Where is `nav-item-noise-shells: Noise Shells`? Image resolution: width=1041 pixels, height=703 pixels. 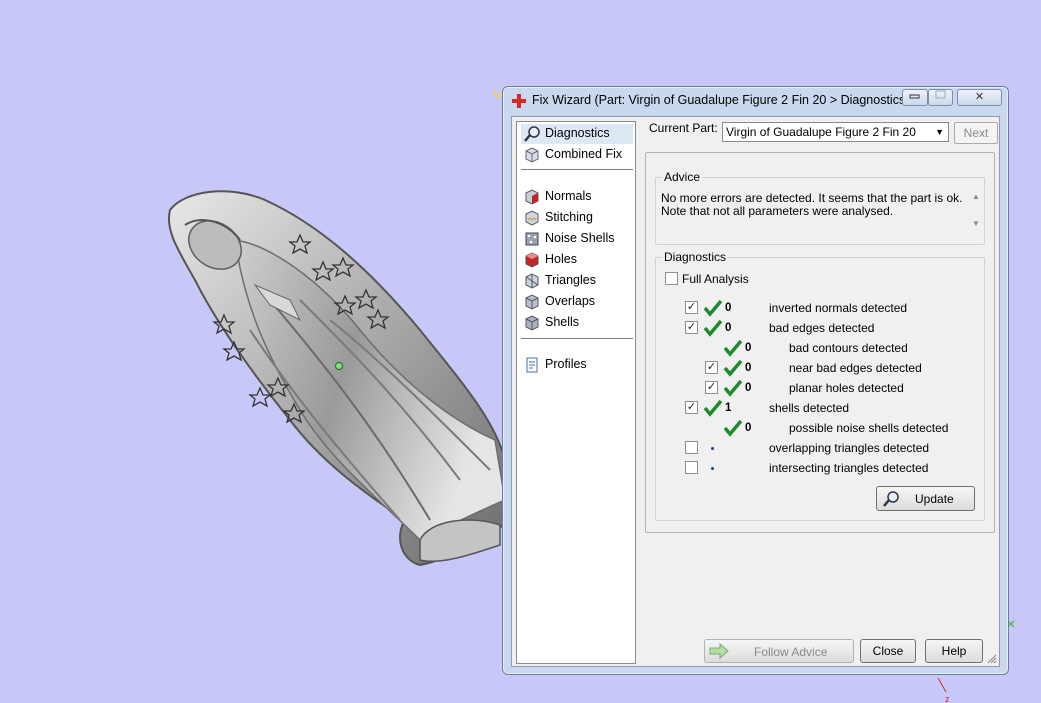 nav-item-noise-shells: Noise Shells is located at coordinates (577, 239).